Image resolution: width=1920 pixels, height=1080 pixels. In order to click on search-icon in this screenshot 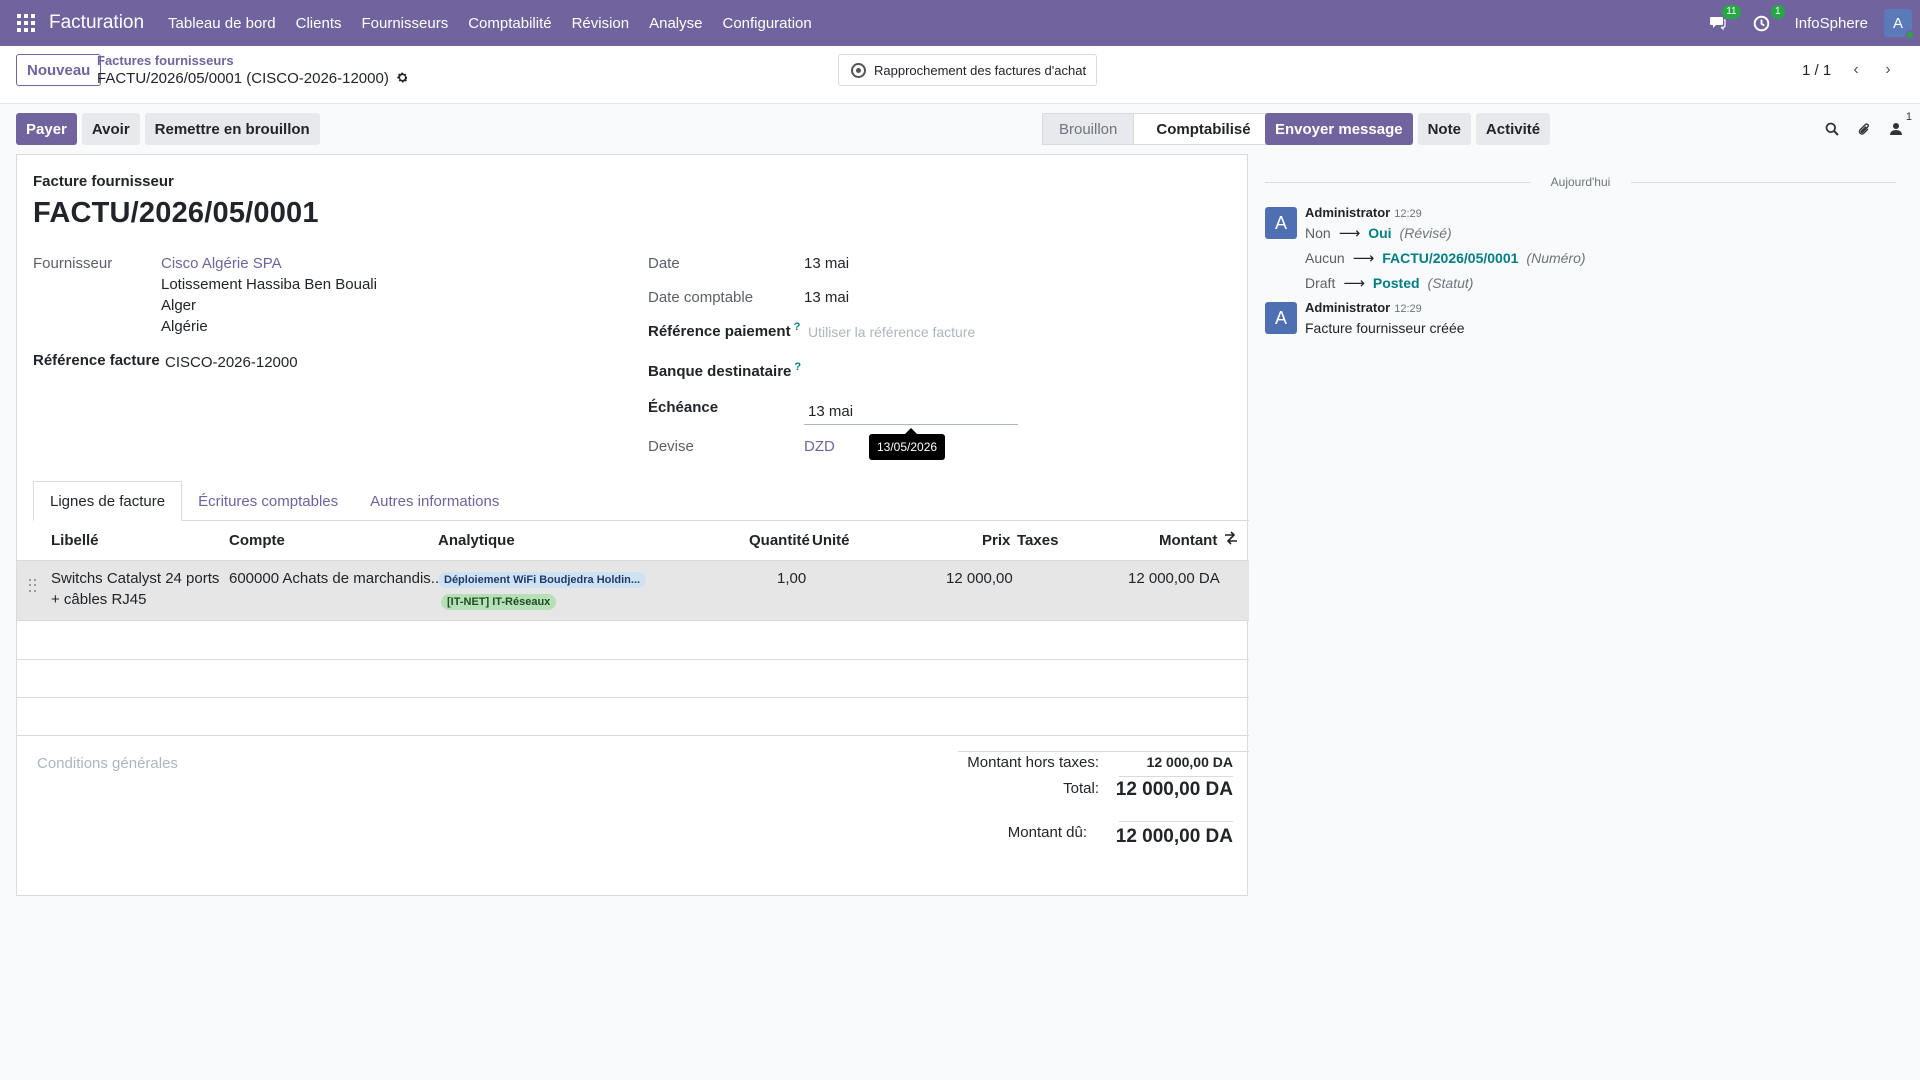, I will do `click(1832, 129)`.